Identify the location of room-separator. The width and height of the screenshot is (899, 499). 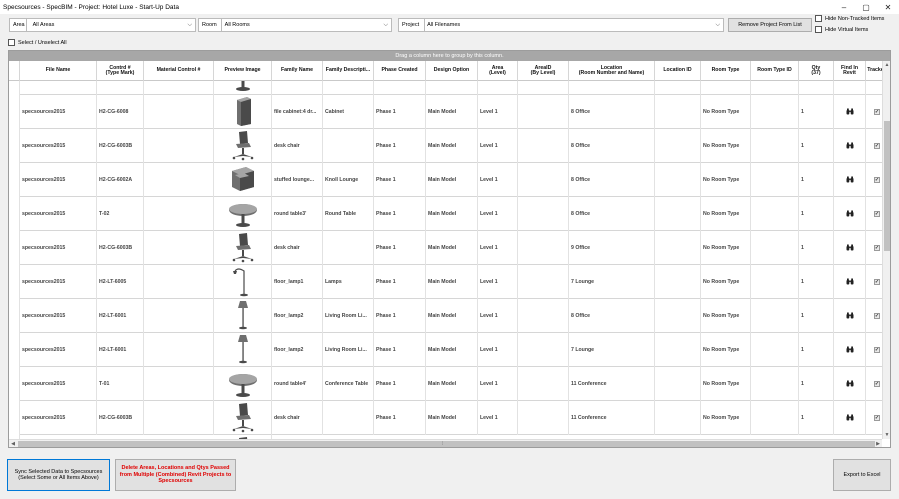
(221, 25).